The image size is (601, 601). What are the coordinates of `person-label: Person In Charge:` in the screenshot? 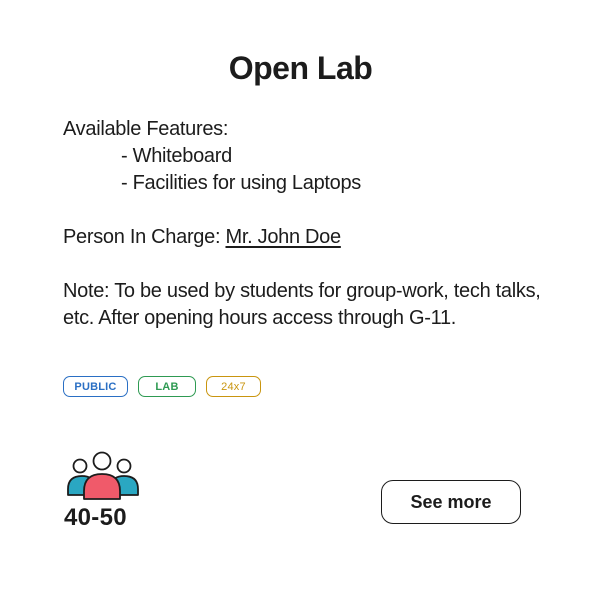 It's located at (144, 237).